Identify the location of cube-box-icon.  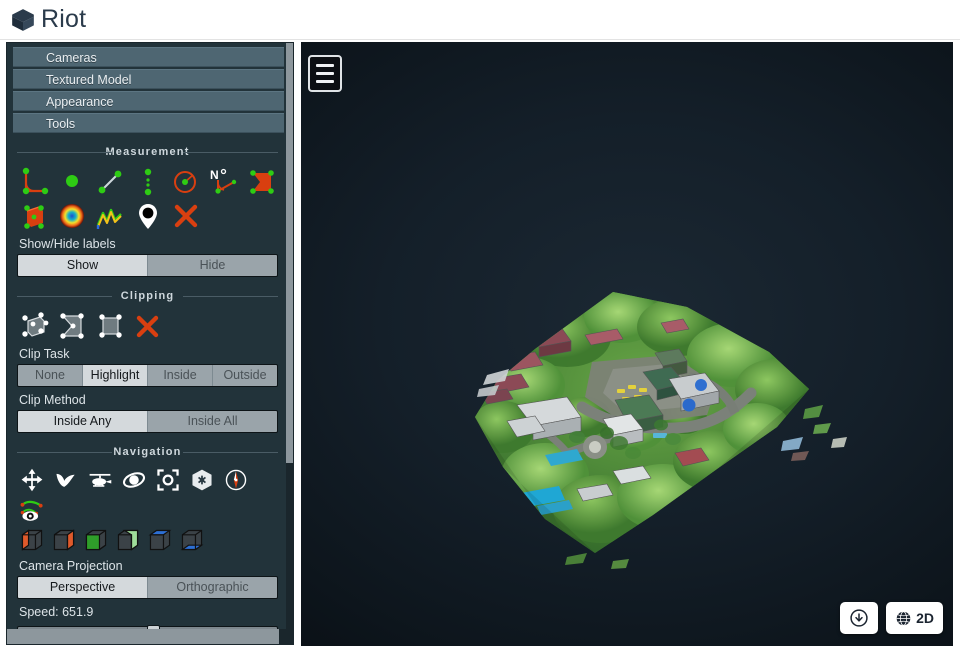
(23, 19).